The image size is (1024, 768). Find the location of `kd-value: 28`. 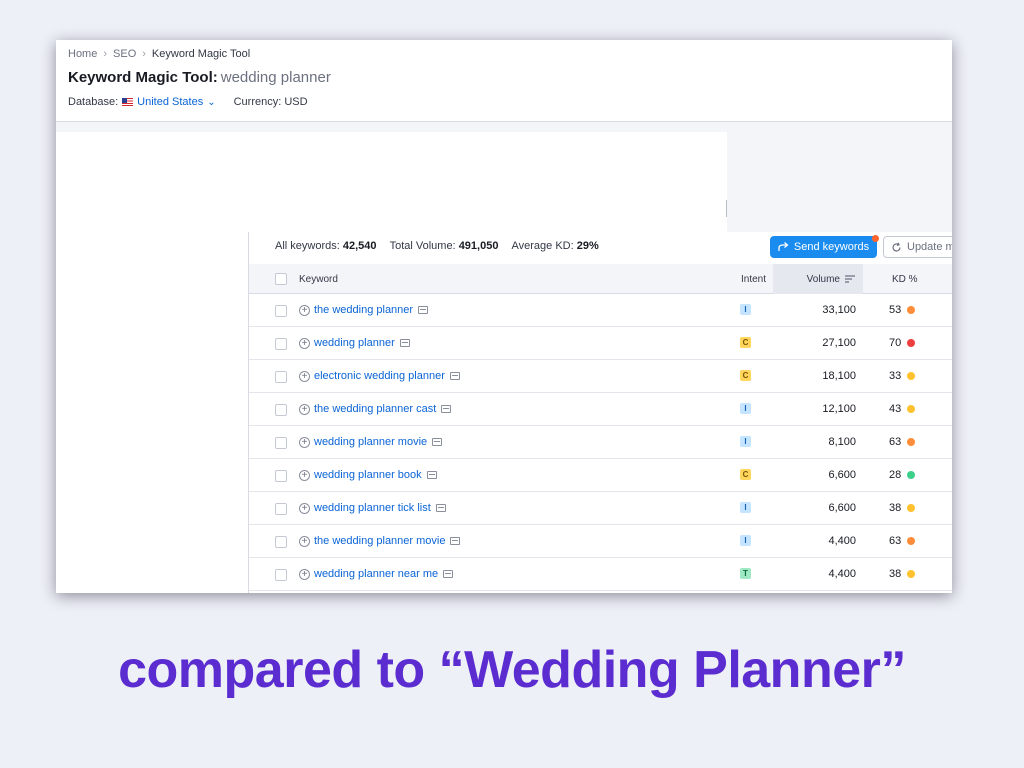

kd-value: 28 is located at coordinates (895, 475).